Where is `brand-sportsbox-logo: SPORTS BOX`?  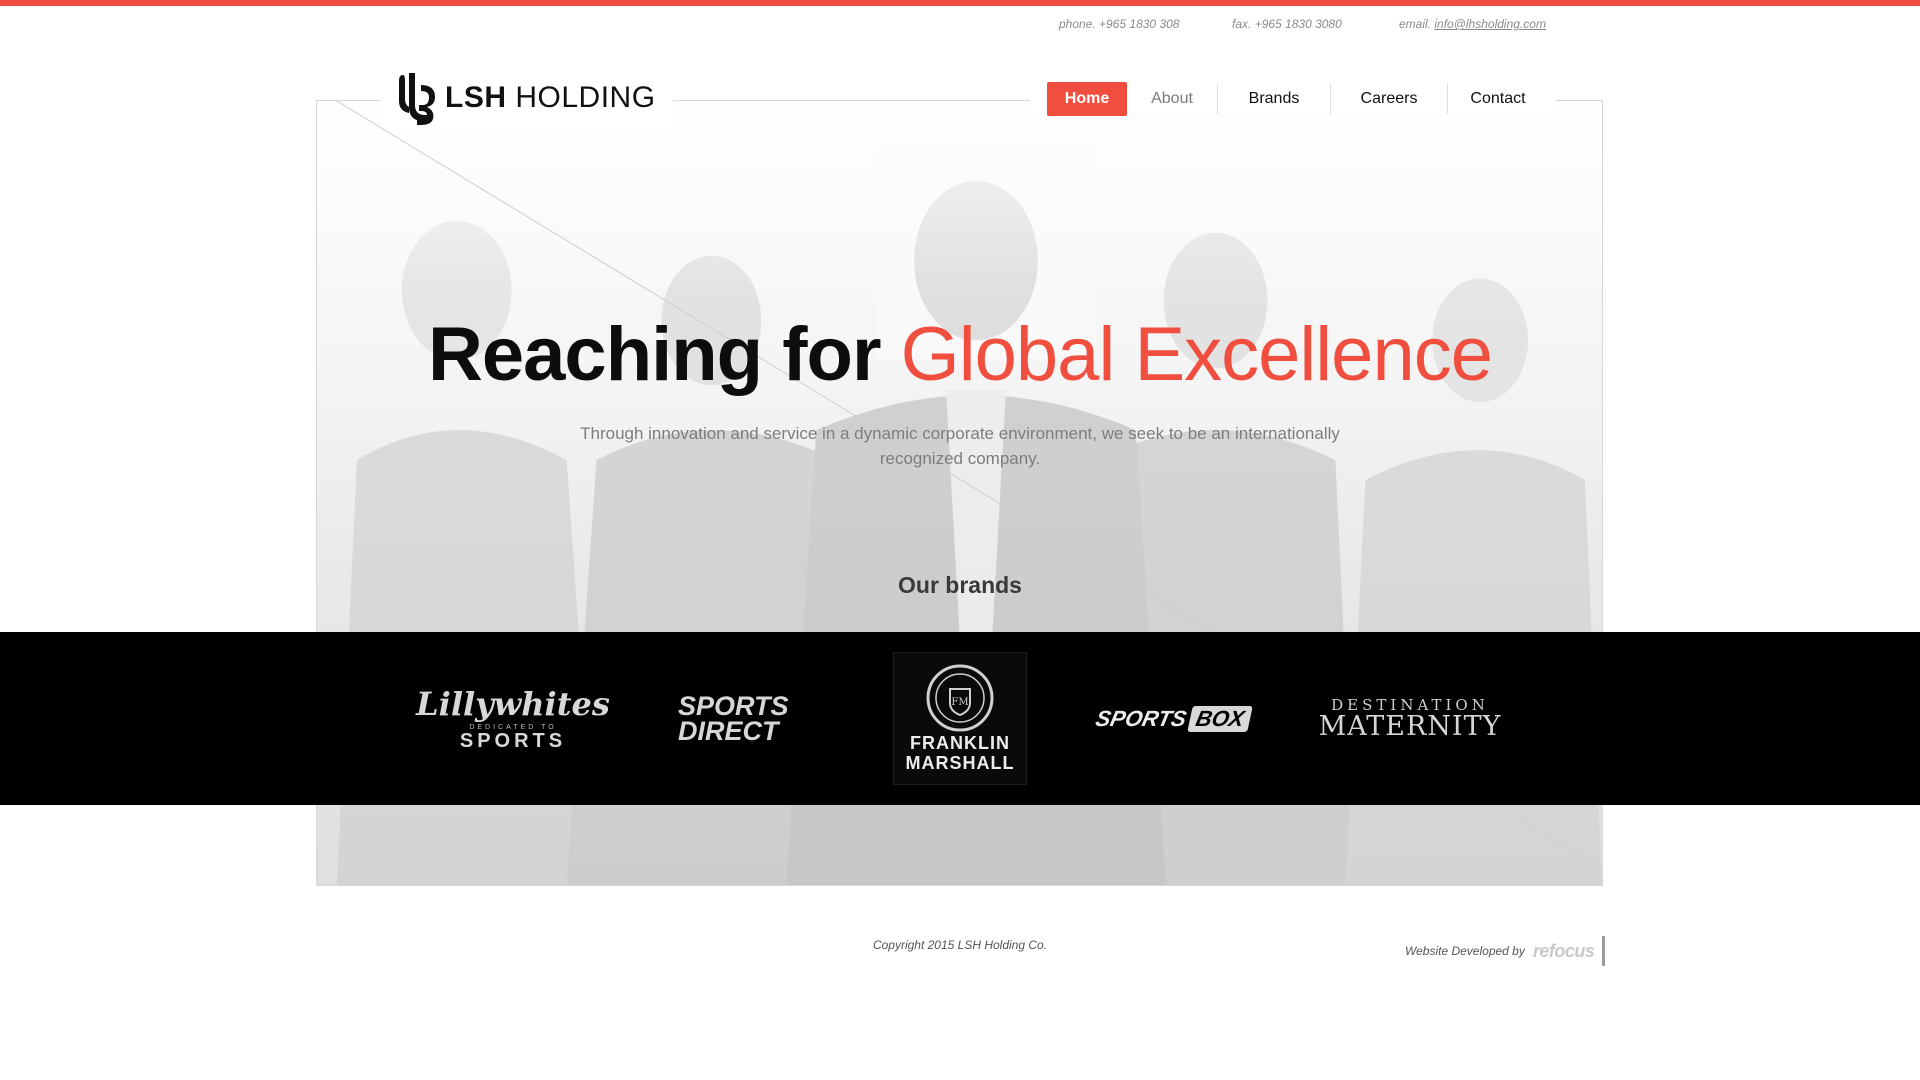
brand-sportsbox-logo: SPORTS BOX is located at coordinates (1172, 718).